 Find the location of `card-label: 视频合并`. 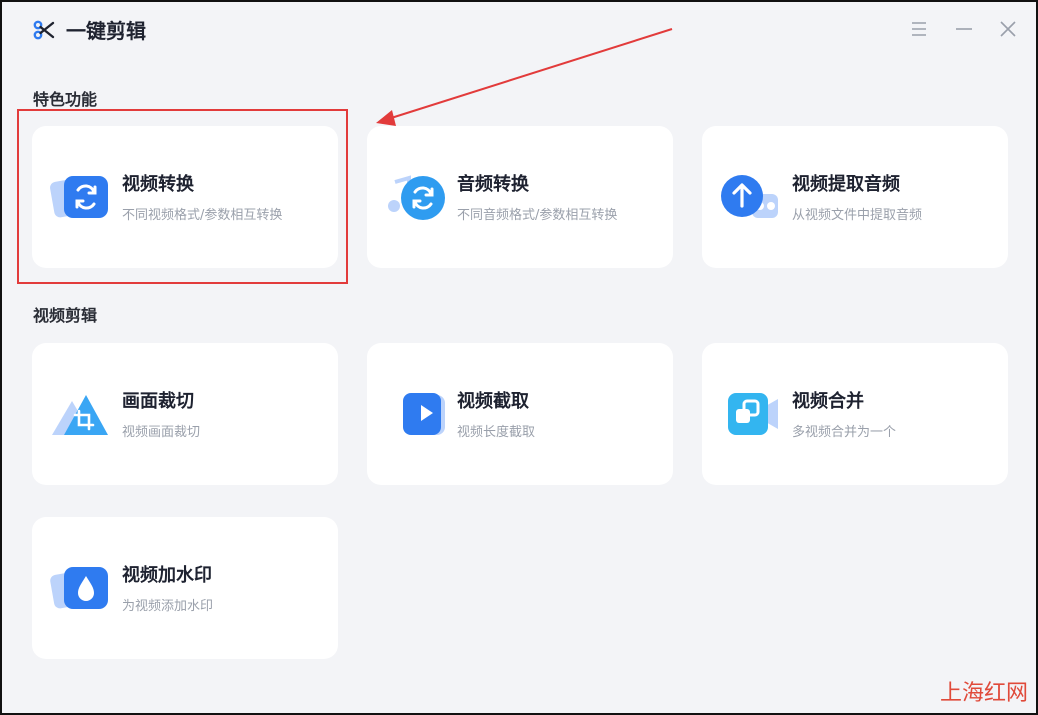

card-label: 视频合并 is located at coordinates (828, 401).